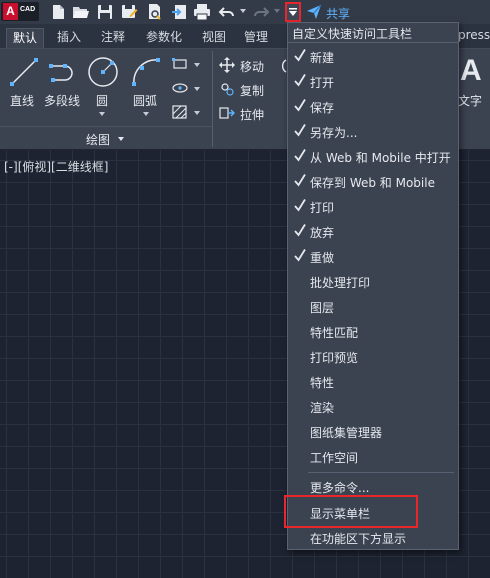 Image resolution: width=490 pixels, height=578 pixels. What do you see at coordinates (373, 206) in the screenshot?
I see `menu-item: 打印` at bounding box center [373, 206].